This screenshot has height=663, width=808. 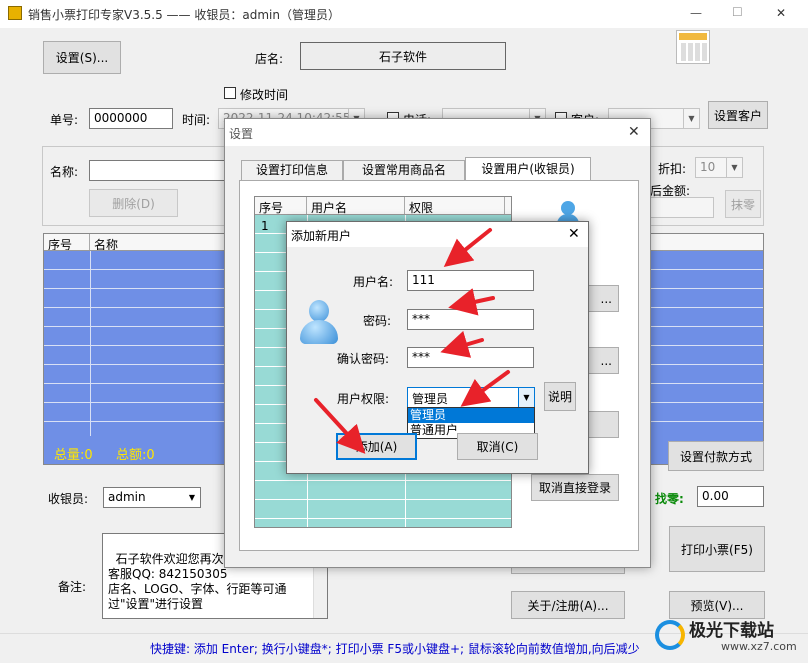 What do you see at coordinates (264, 95) in the screenshot?
I see `modify-time-label: 修改时间` at bounding box center [264, 95].